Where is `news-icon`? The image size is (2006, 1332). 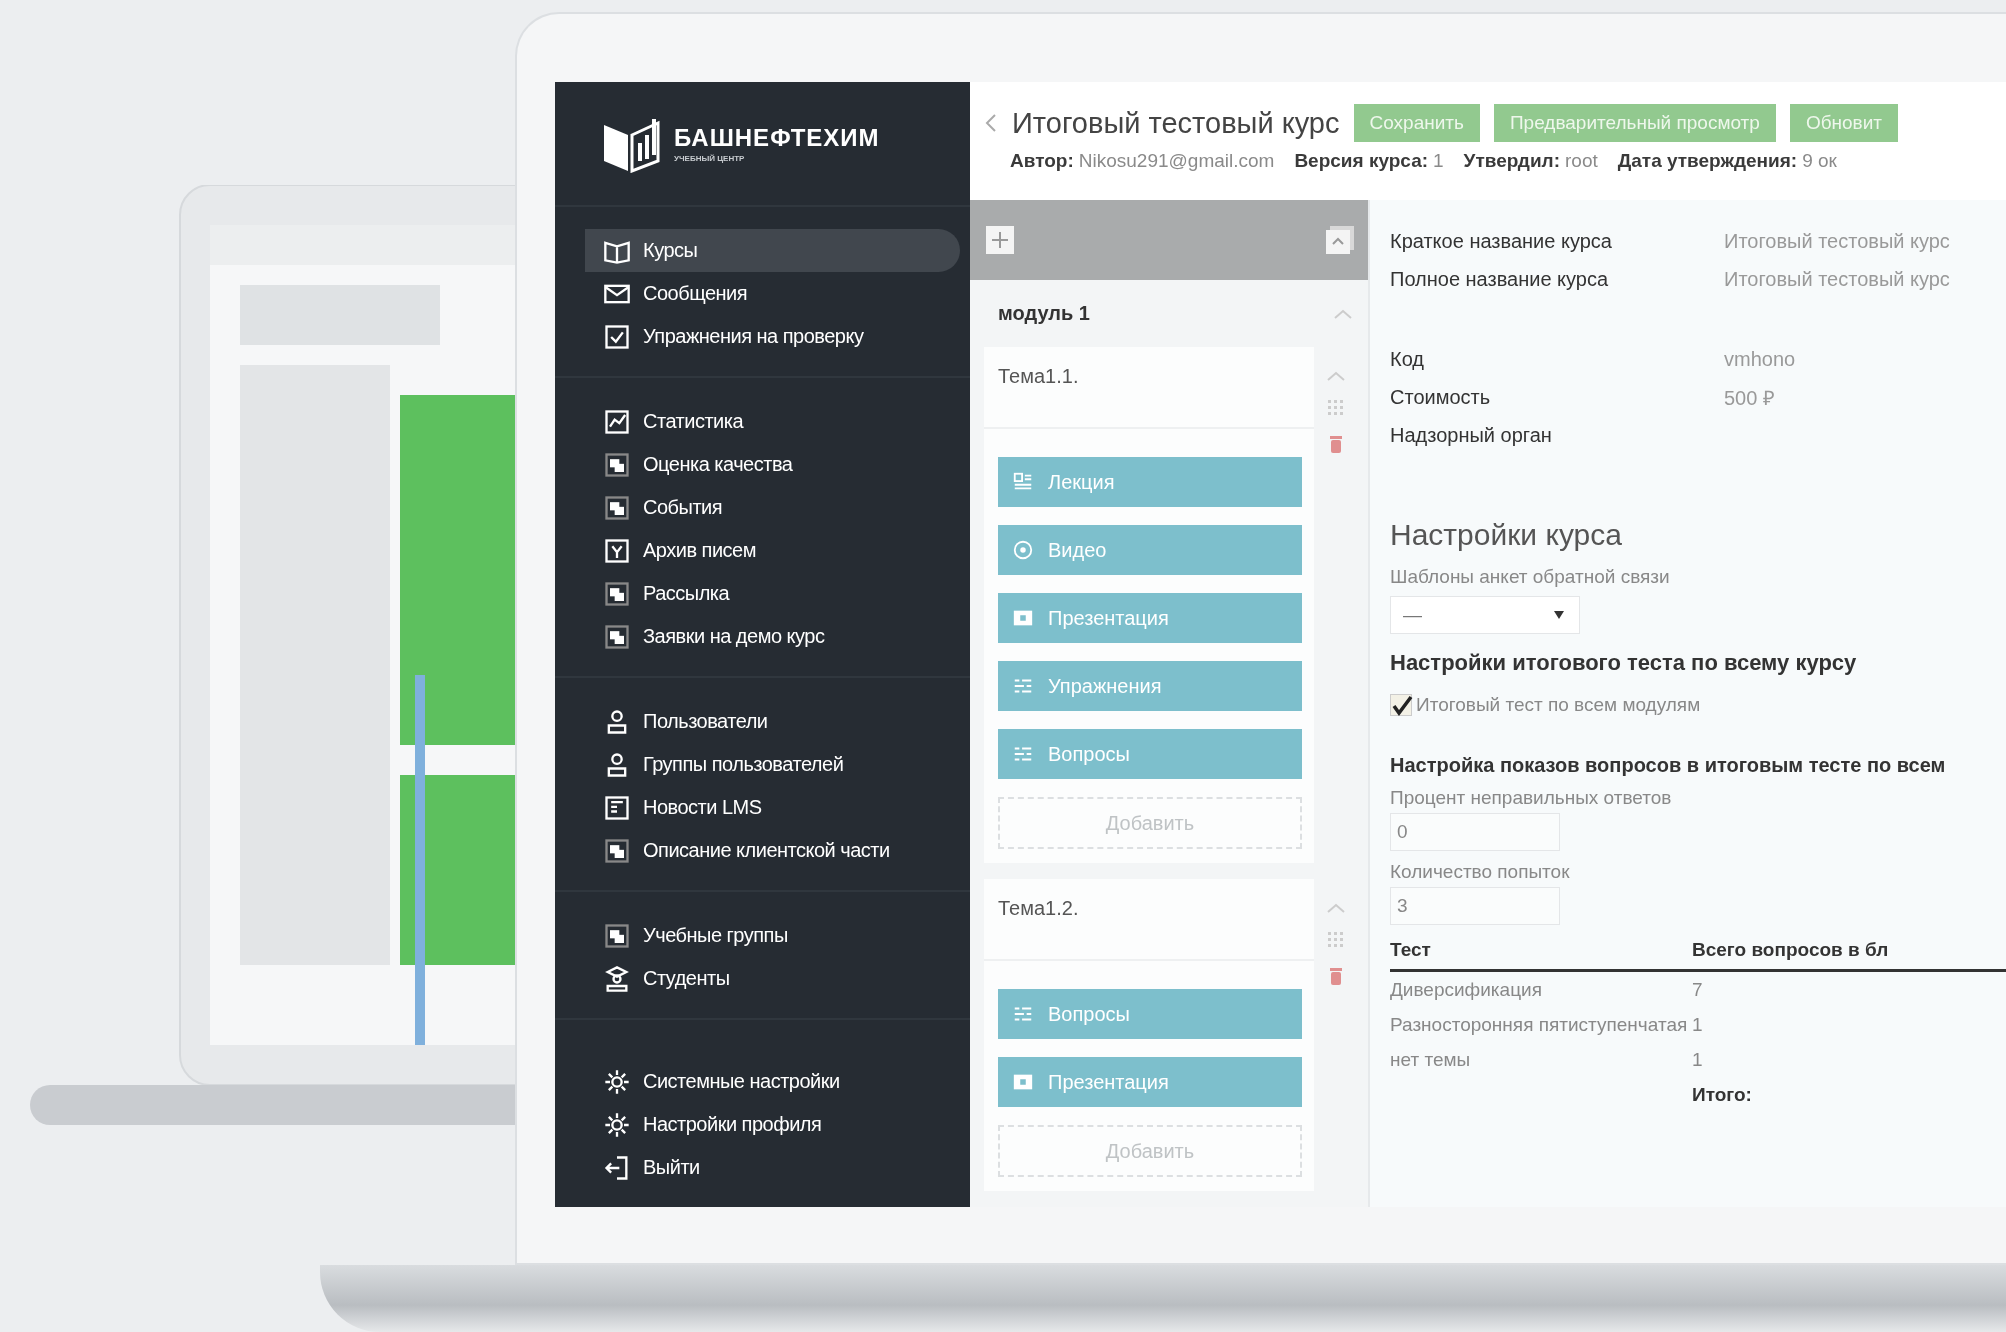 news-icon is located at coordinates (617, 807).